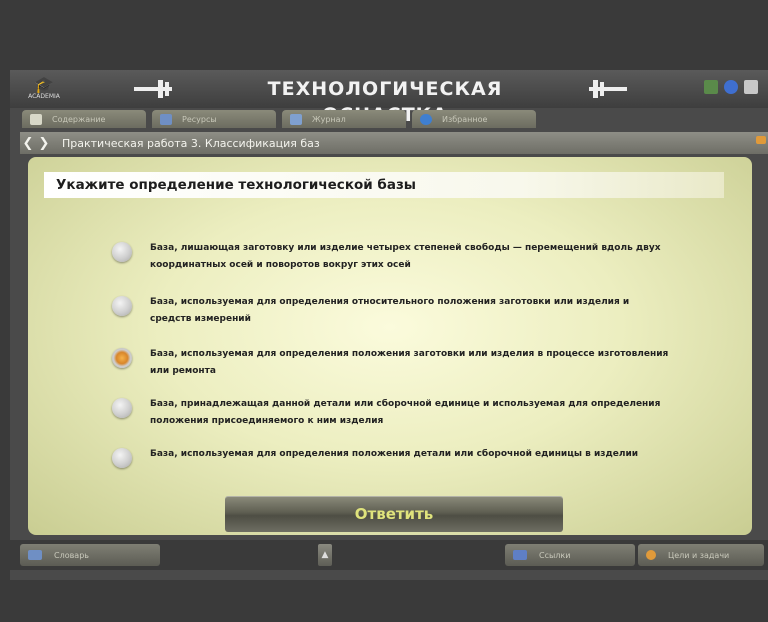 This screenshot has height=622, width=768. Describe the element at coordinates (555, 555) in the screenshot. I see `references-label: Ссылки` at that location.